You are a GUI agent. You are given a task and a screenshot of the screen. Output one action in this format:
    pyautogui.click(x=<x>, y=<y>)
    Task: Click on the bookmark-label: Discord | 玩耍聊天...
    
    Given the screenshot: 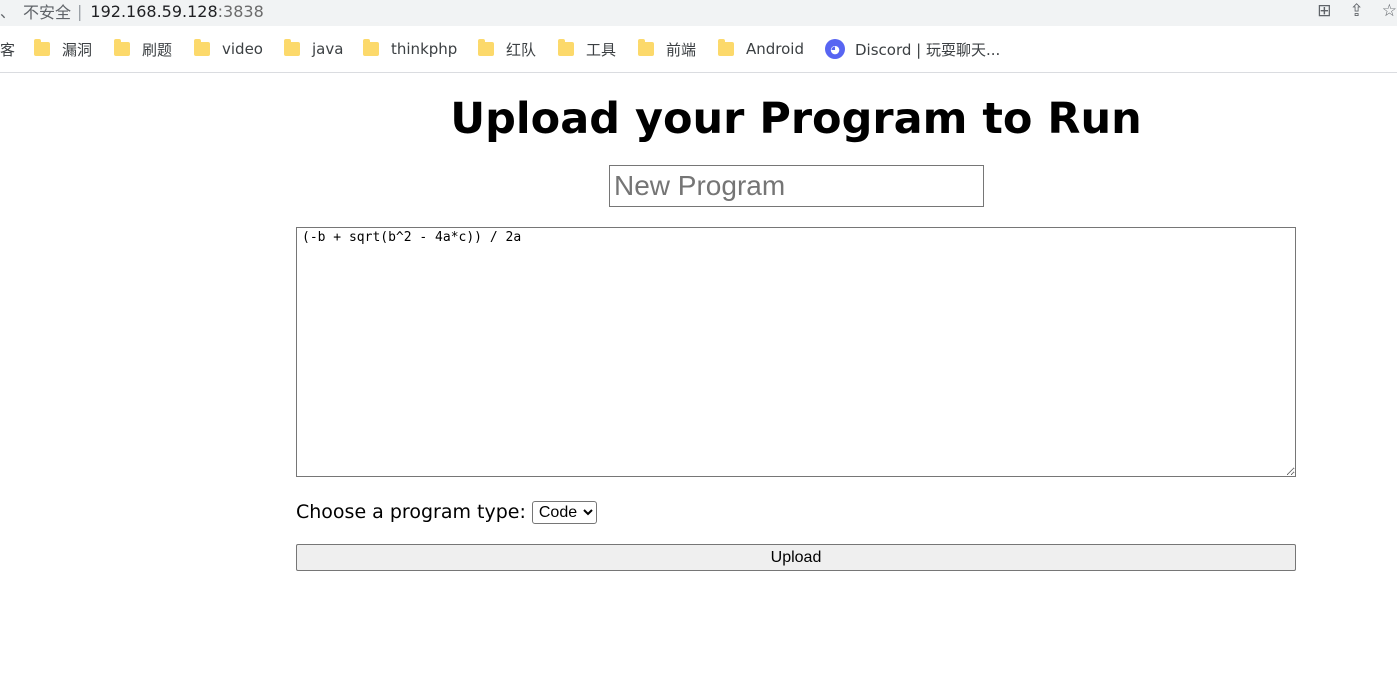 What is the action you would take?
    pyautogui.click(x=928, y=49)
    